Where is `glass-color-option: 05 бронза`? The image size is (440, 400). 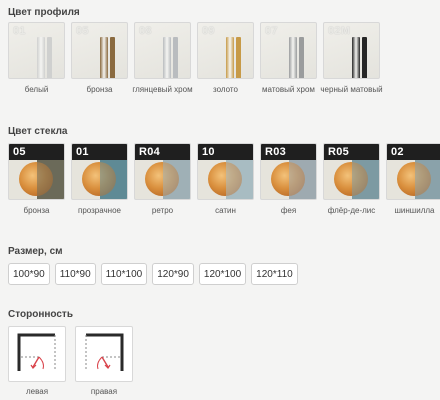 glass-color-option: 05 бронза is located at coordinates (36, 179).